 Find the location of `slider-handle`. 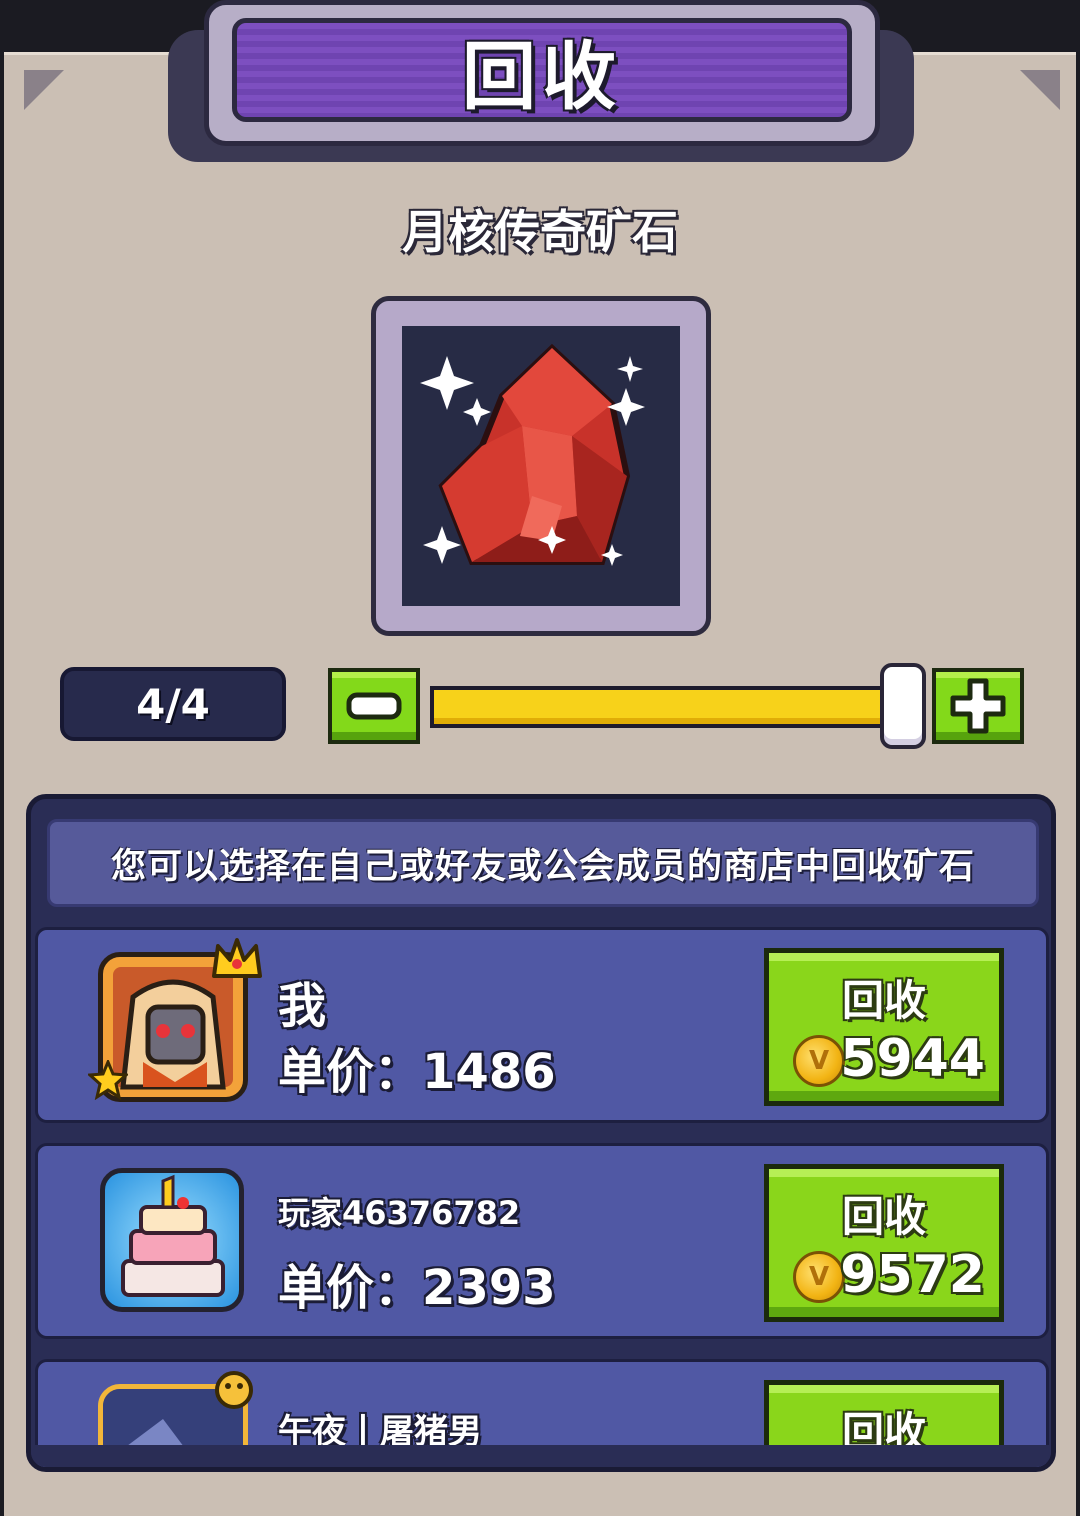

slider-handle is located at coordinates (903, 706).